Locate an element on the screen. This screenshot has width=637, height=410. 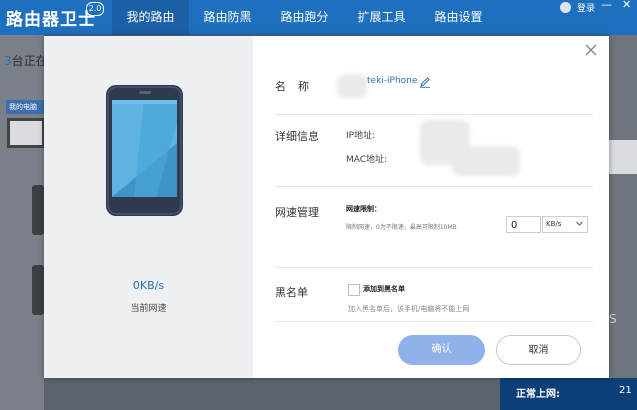
speed-unit-select: KB/s is located at coordinates (565, 224).